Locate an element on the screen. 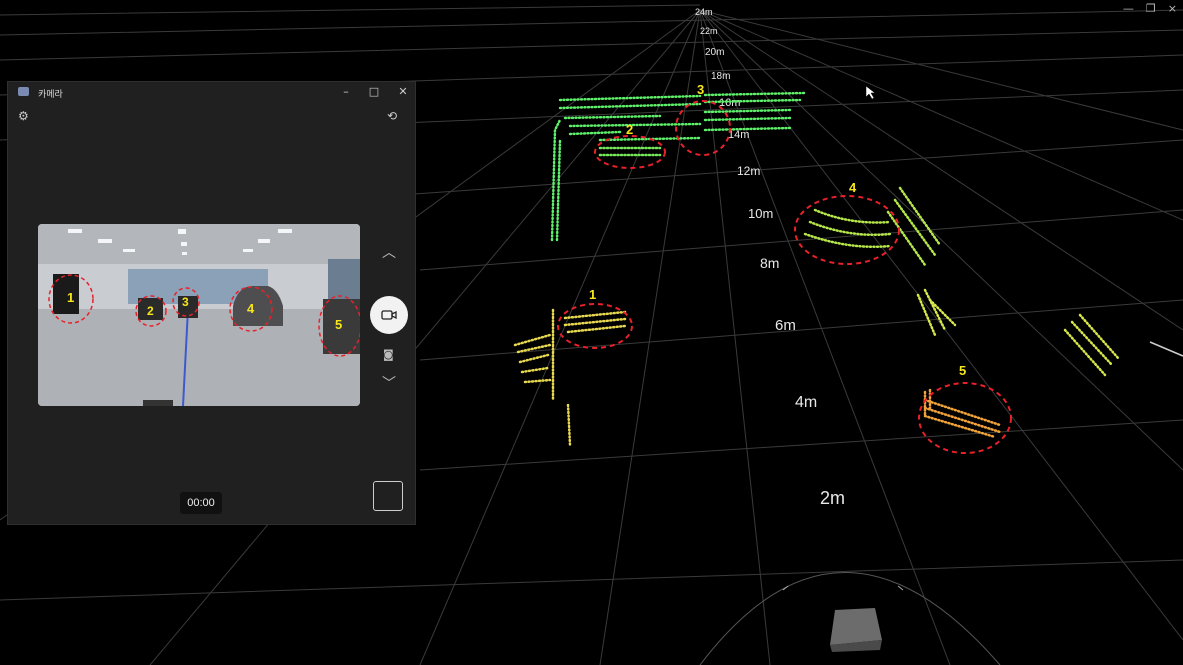  edge-line is located at coordinates (1166, 349).